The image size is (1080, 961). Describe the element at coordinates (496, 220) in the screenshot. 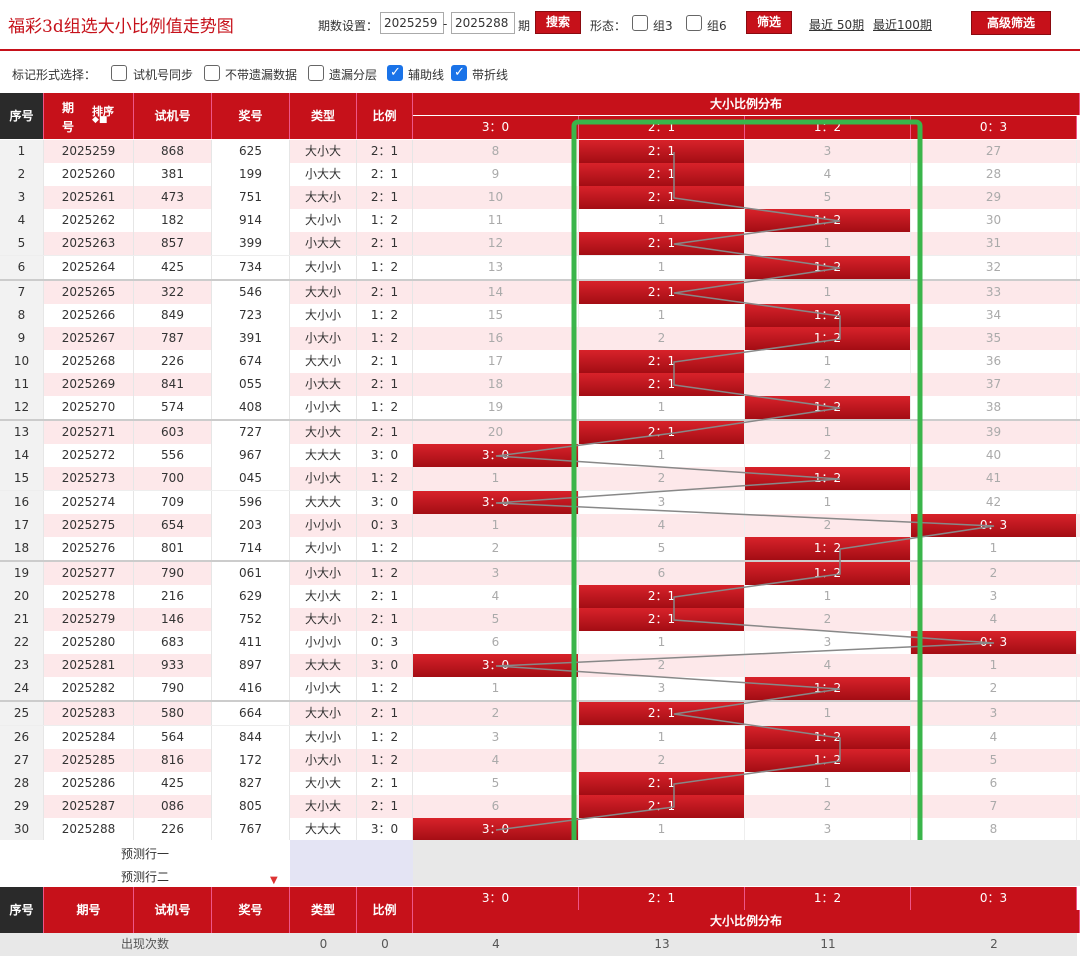

I see `dist-miss-cell: 11` at that location.